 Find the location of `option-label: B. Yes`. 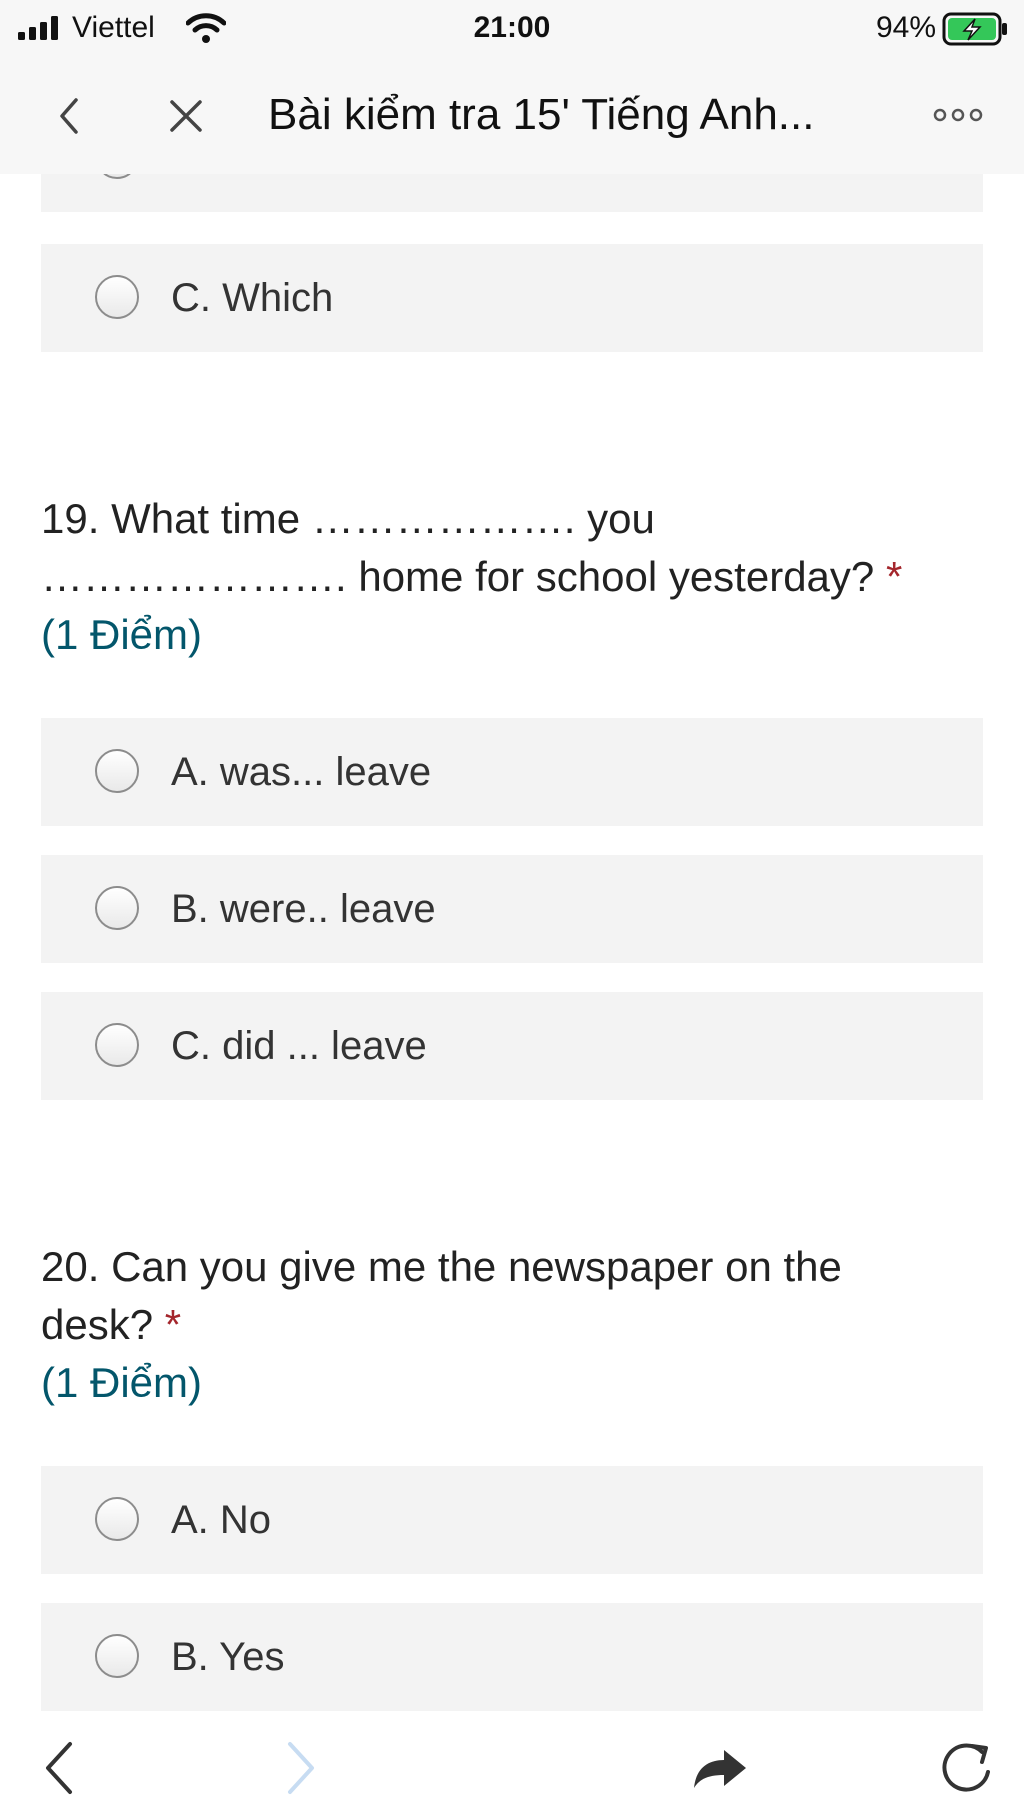

option-label: B. Yes is located at coordinates (228, 1657).